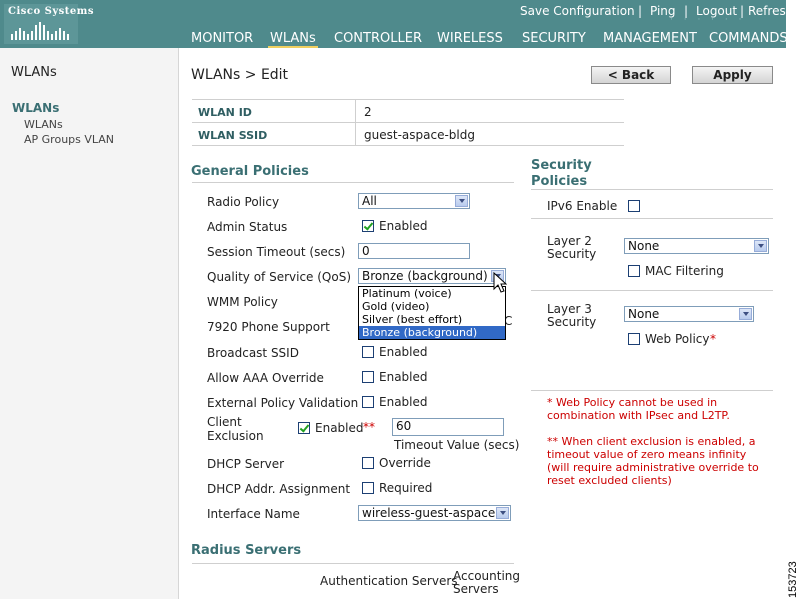 The width and height of the screenshot is (799, 599). What do you see at coordinates (40, 31) in the screenshot?
I see `cisco-bridge-icon` at bounding box center [40, 31].